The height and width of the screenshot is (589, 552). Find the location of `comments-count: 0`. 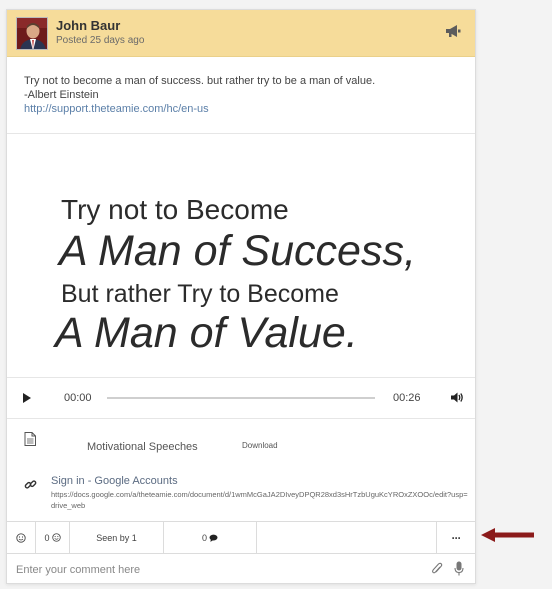

comments-count: 0 is located at coordinates (204, 537).